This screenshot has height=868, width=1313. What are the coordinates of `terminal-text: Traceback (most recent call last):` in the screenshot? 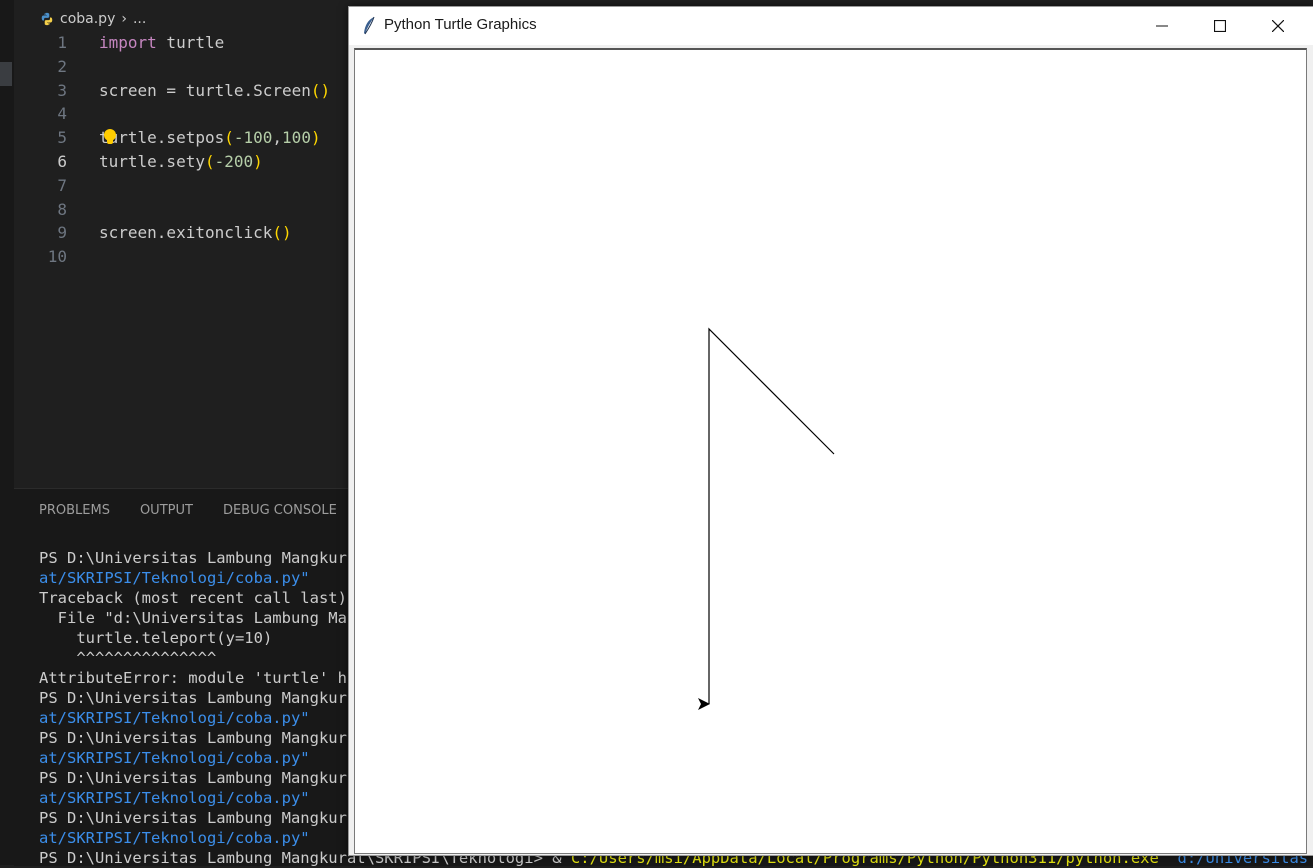 It's located at (198, 598).